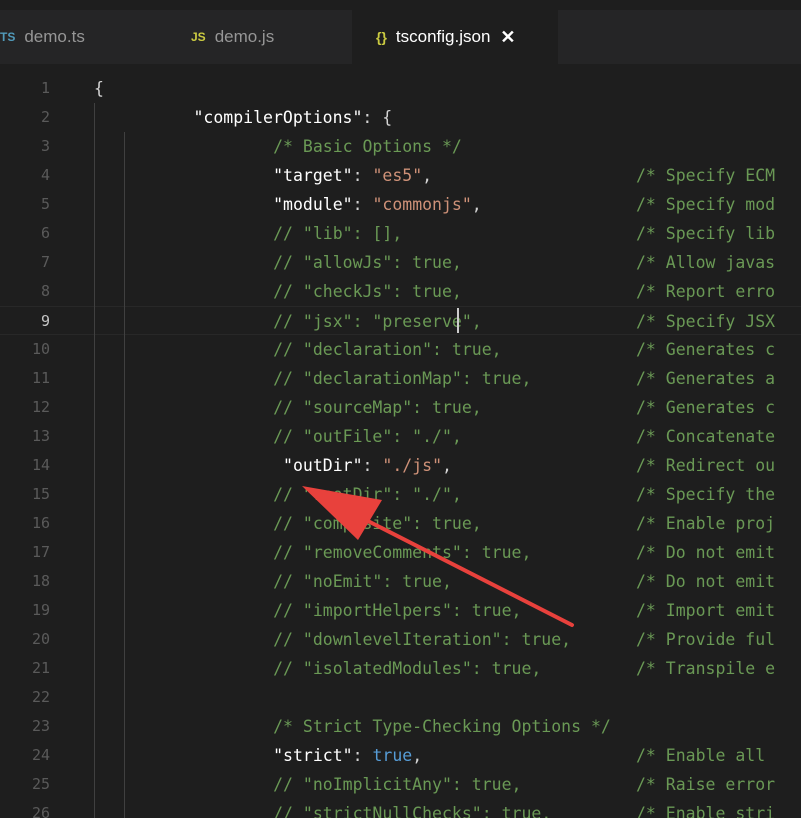 The image size is (801, 818). Describe the element at coordinates (438, 556) in the screenshot. I see `annotation-arrow` at that location.